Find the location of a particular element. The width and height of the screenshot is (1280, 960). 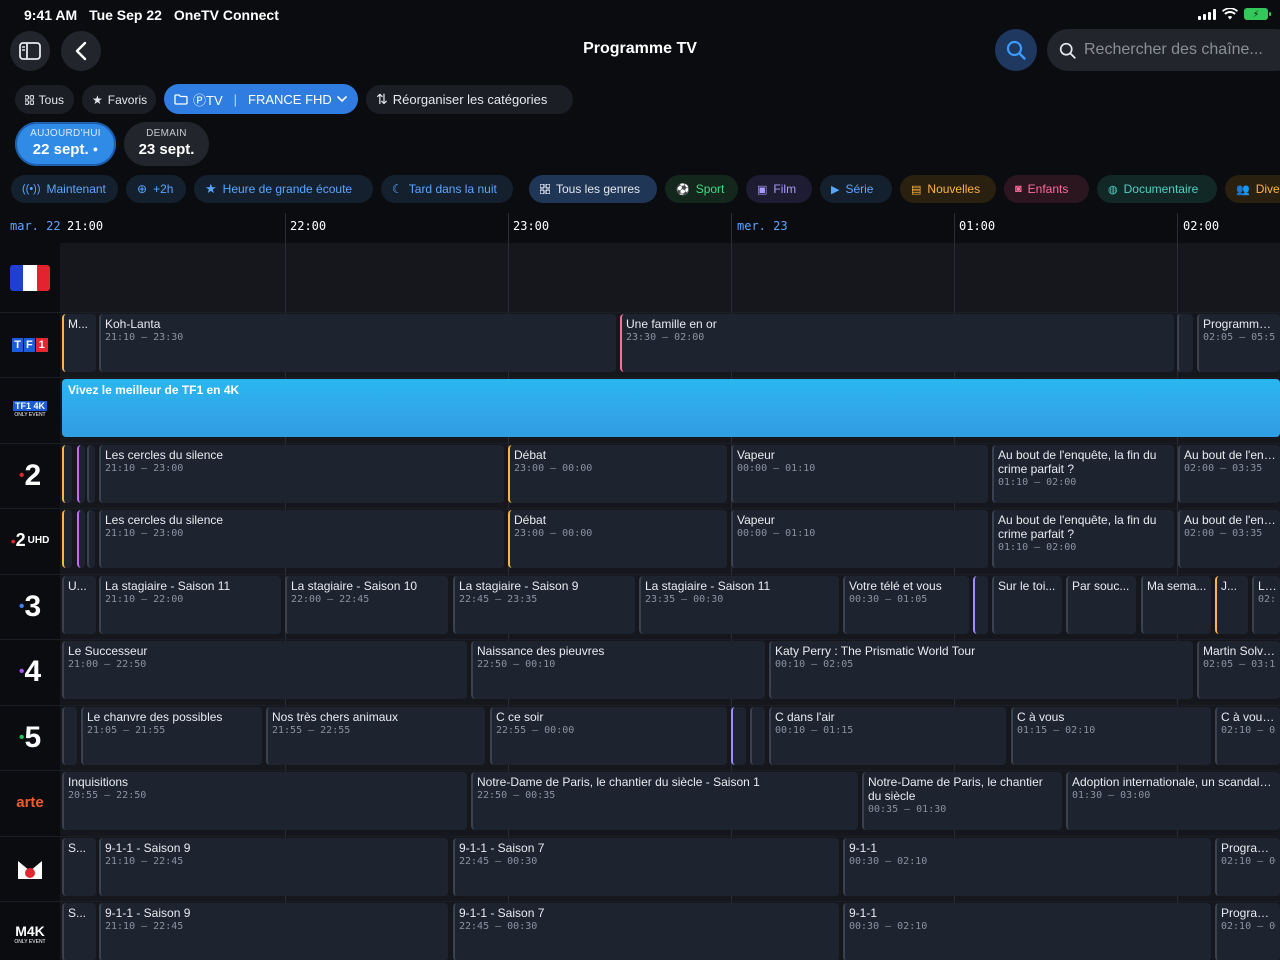

genre-film-button: ▣ Film is located at coordinates (779, 189).